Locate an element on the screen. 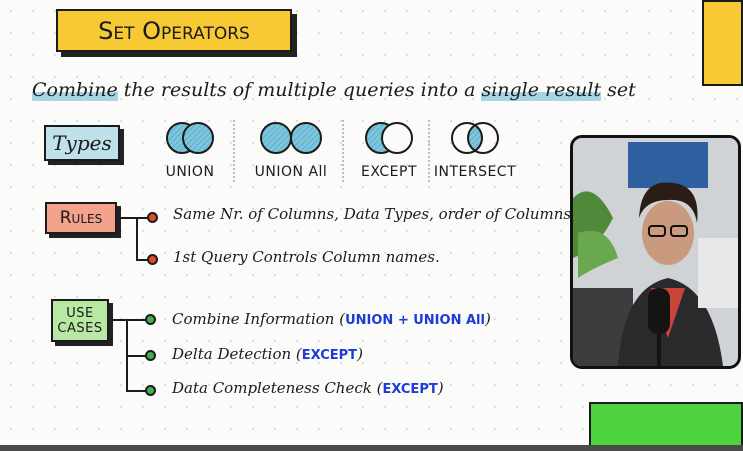 Image resolution: width=743 pixels, height=451 pixels. except-label: EXCEPT is located at coordinates (389, 172).